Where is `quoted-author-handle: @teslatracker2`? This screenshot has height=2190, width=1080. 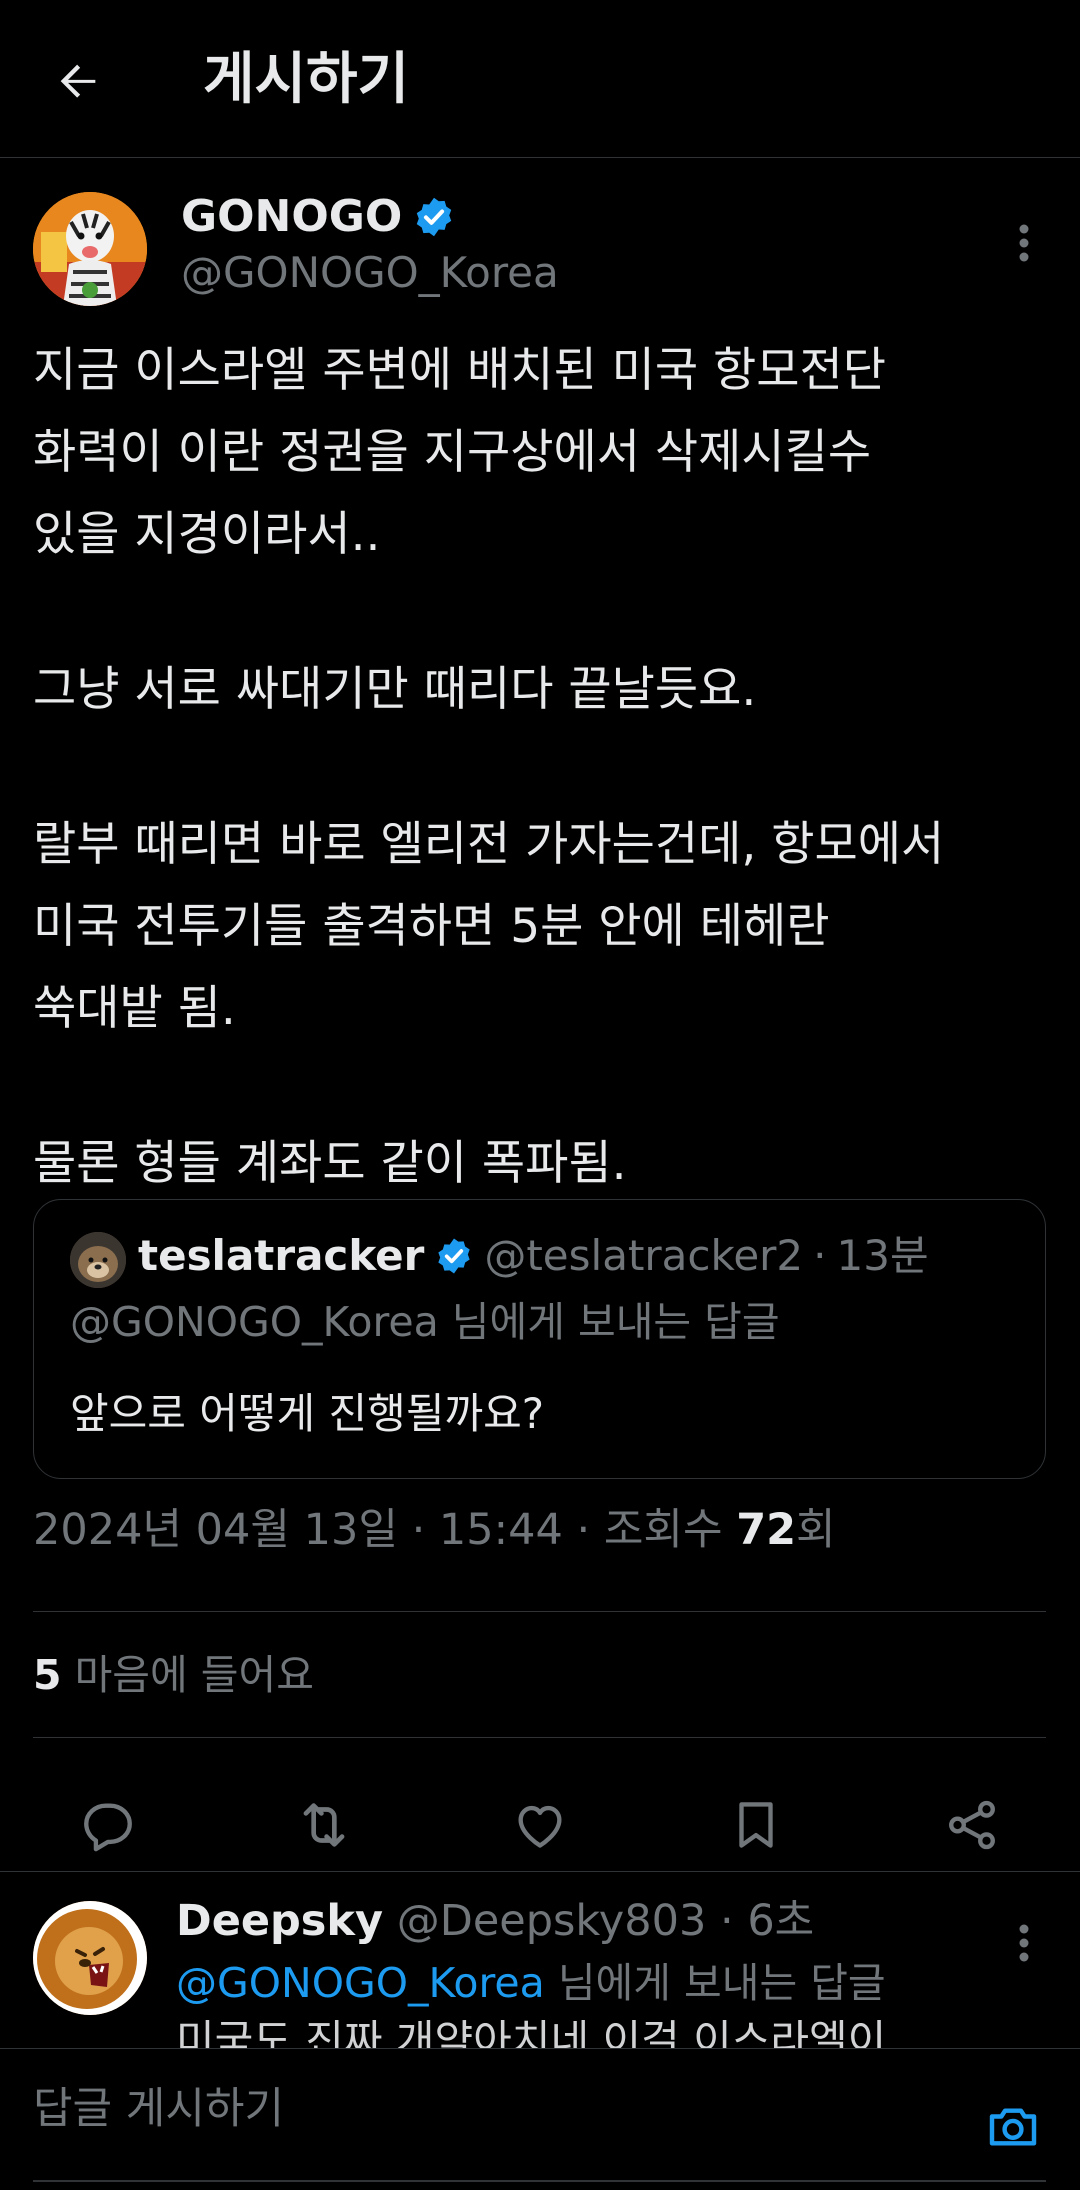
quoted-author-handle: @teslatracker2 is located at coordinates (644, 1255).